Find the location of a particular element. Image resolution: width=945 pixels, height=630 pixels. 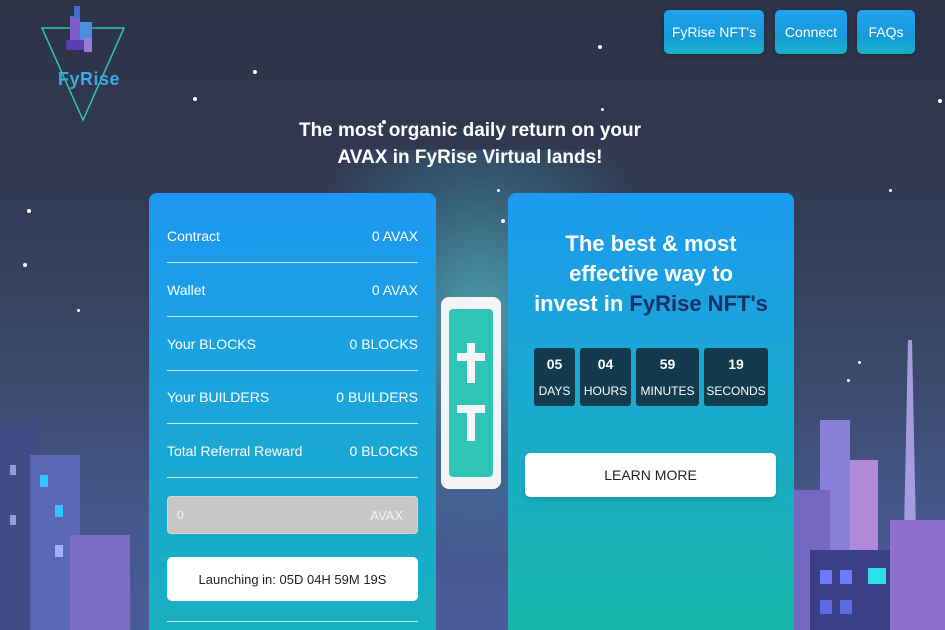

logo-triangle-icon is located at coordinates (83, 64).